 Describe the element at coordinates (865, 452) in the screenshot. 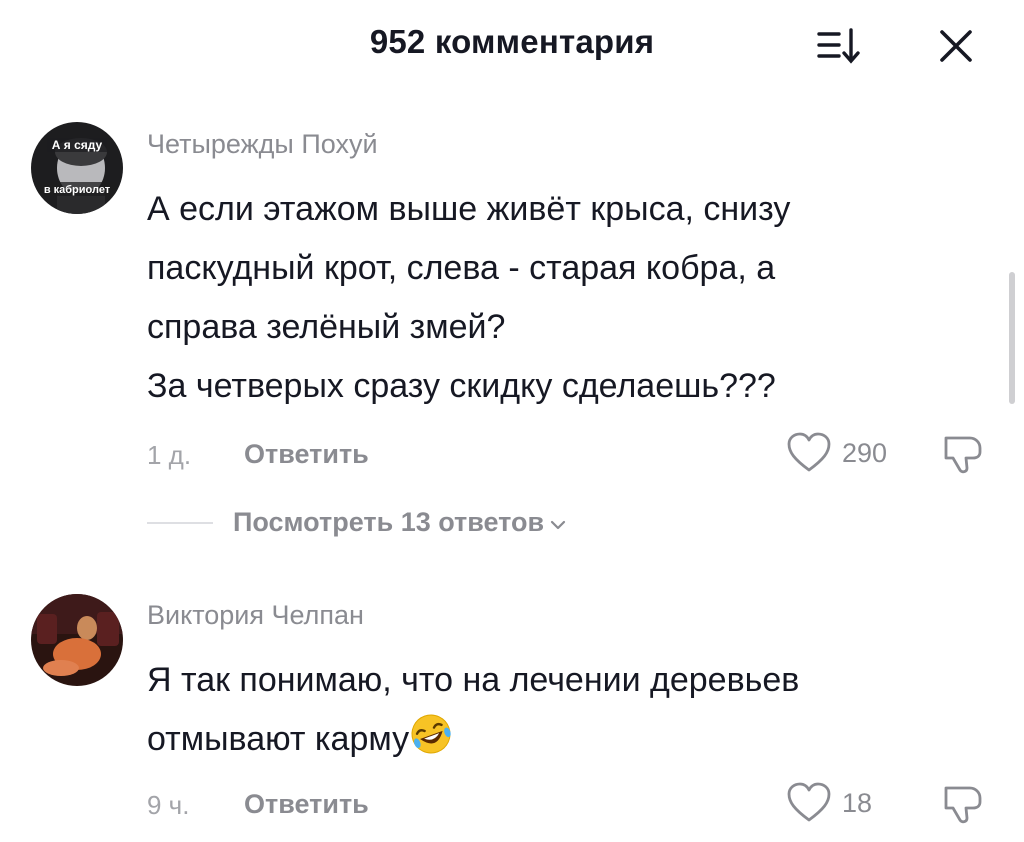

I see `like-count: 290` at that location.